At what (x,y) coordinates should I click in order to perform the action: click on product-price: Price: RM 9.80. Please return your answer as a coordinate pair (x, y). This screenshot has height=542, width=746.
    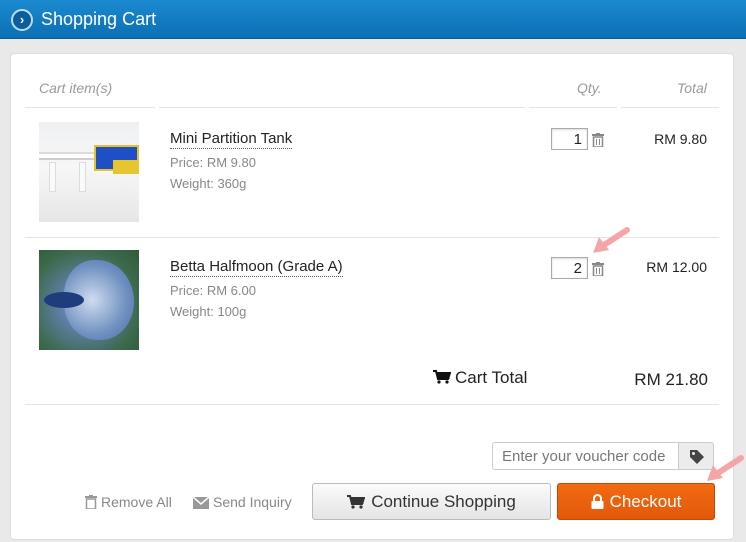
    Looking at the image, I should click on (213, 162).